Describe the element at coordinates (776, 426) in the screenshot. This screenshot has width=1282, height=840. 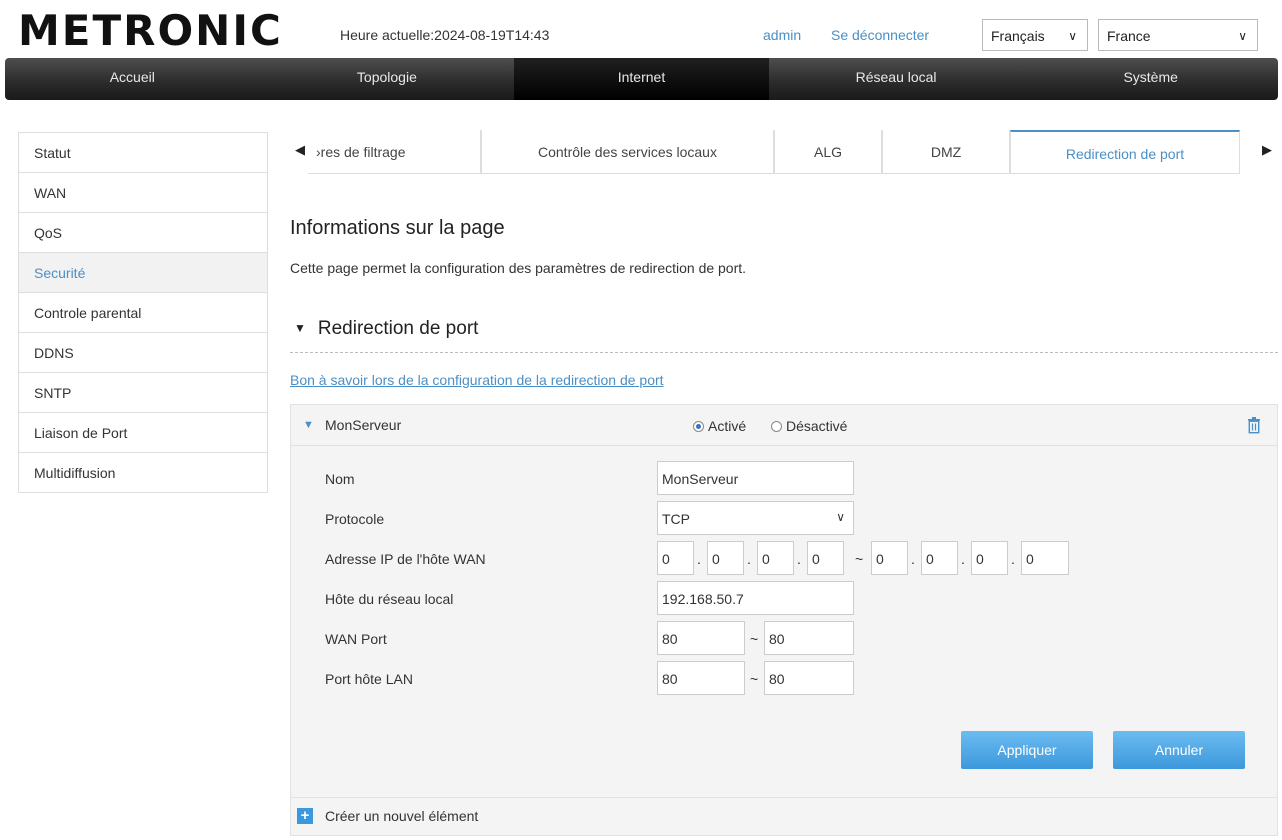
I see `radio-unchecked-icon` at that location.